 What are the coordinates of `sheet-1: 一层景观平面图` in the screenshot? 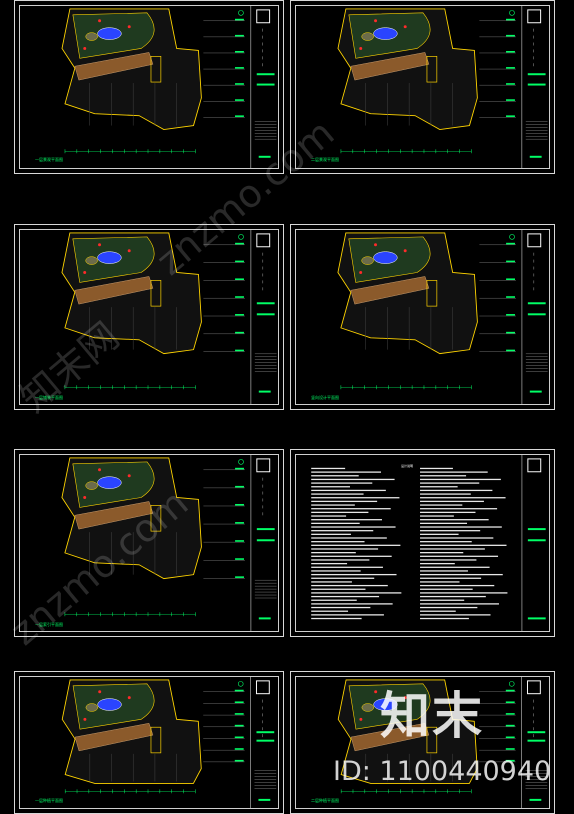 It's located at (149, 87).